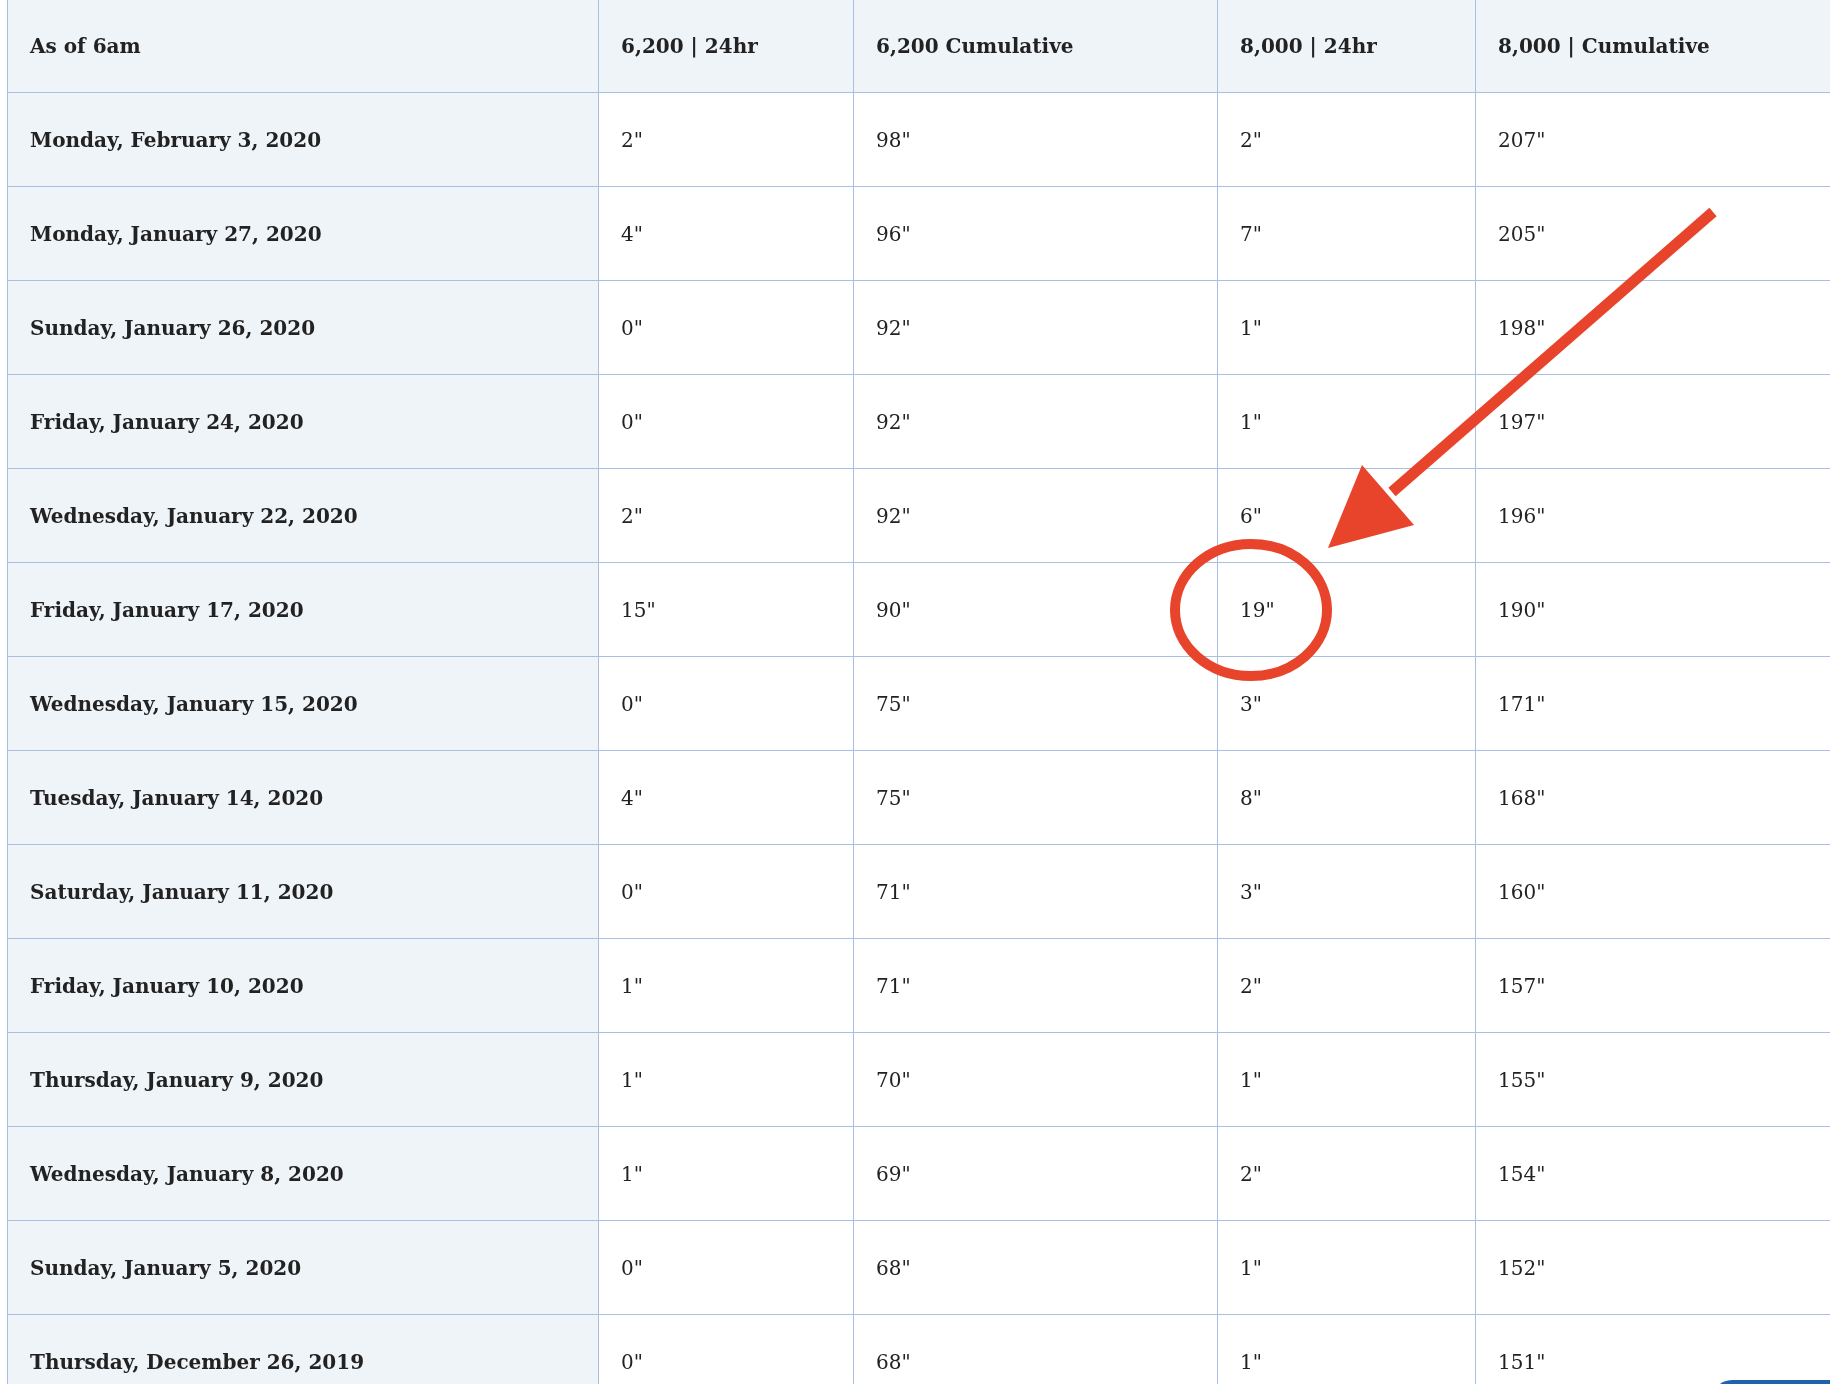  I want to click on date-cell: Sunday, January 26, 2020, so click(303, 328).